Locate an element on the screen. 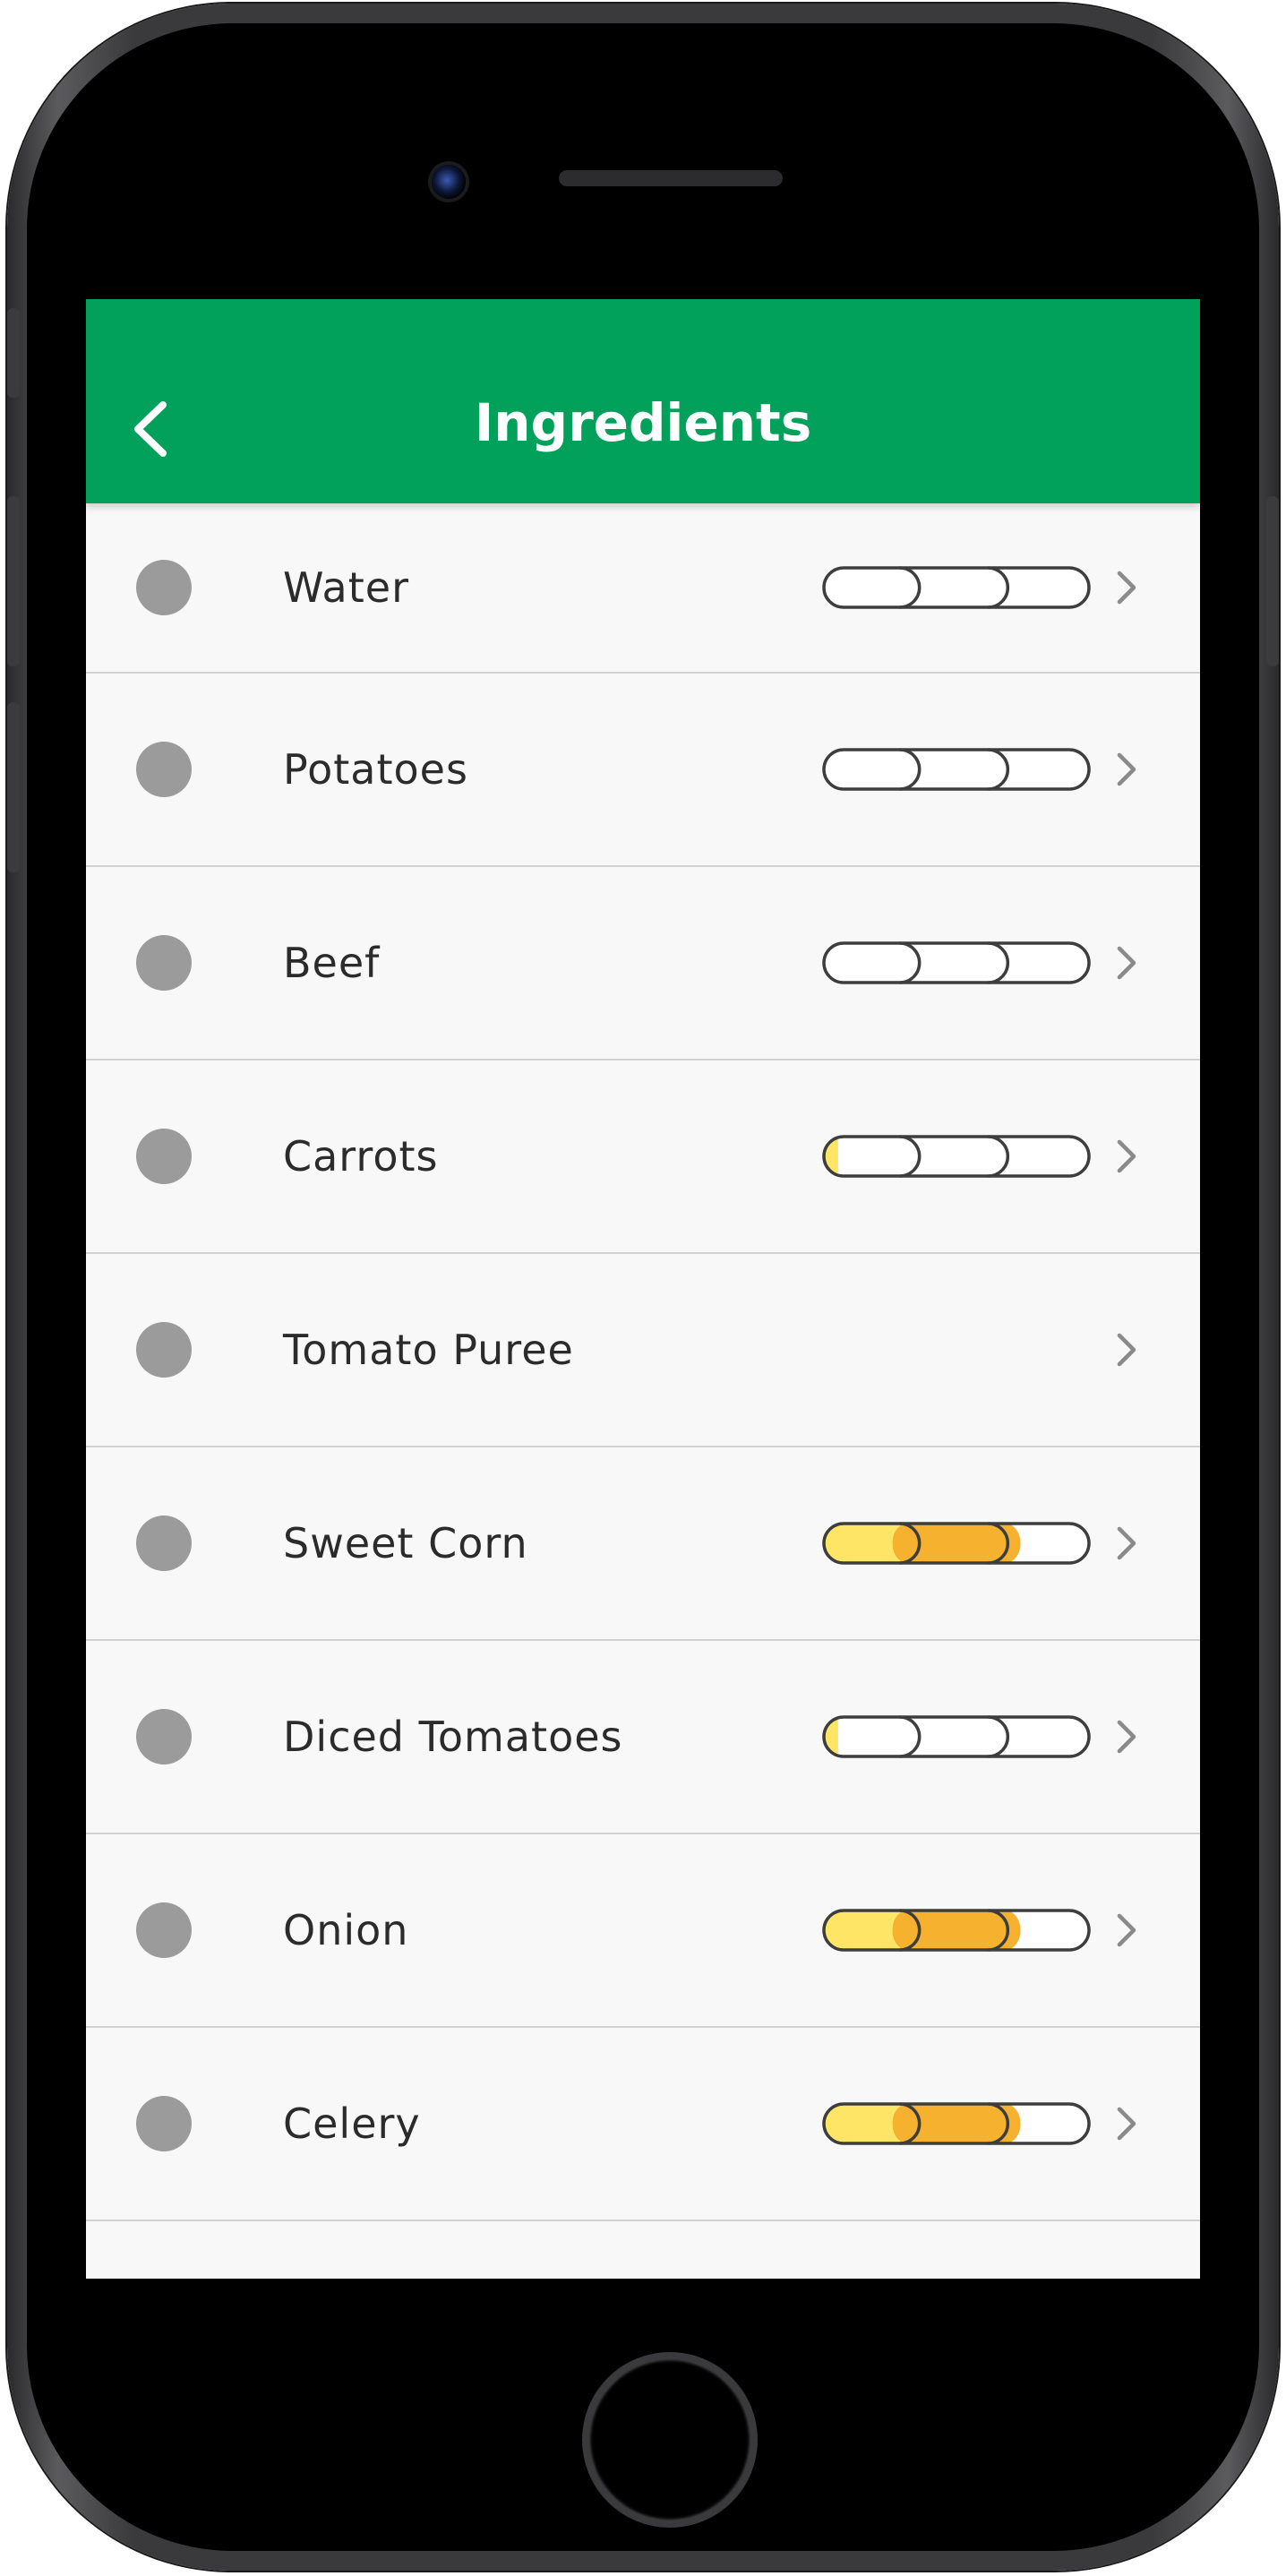  earpiece-speaker is located at coordinates (671, 178).